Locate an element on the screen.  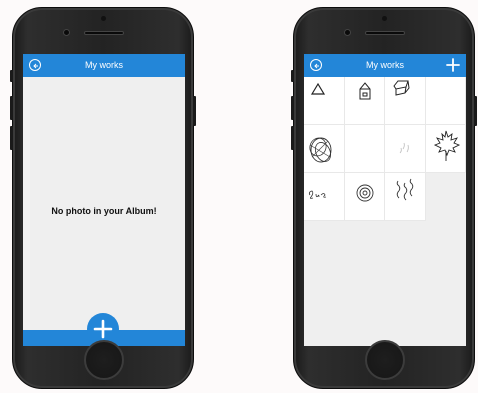
artwork-thumbnail-scribble is located at coordinates (324, 149).